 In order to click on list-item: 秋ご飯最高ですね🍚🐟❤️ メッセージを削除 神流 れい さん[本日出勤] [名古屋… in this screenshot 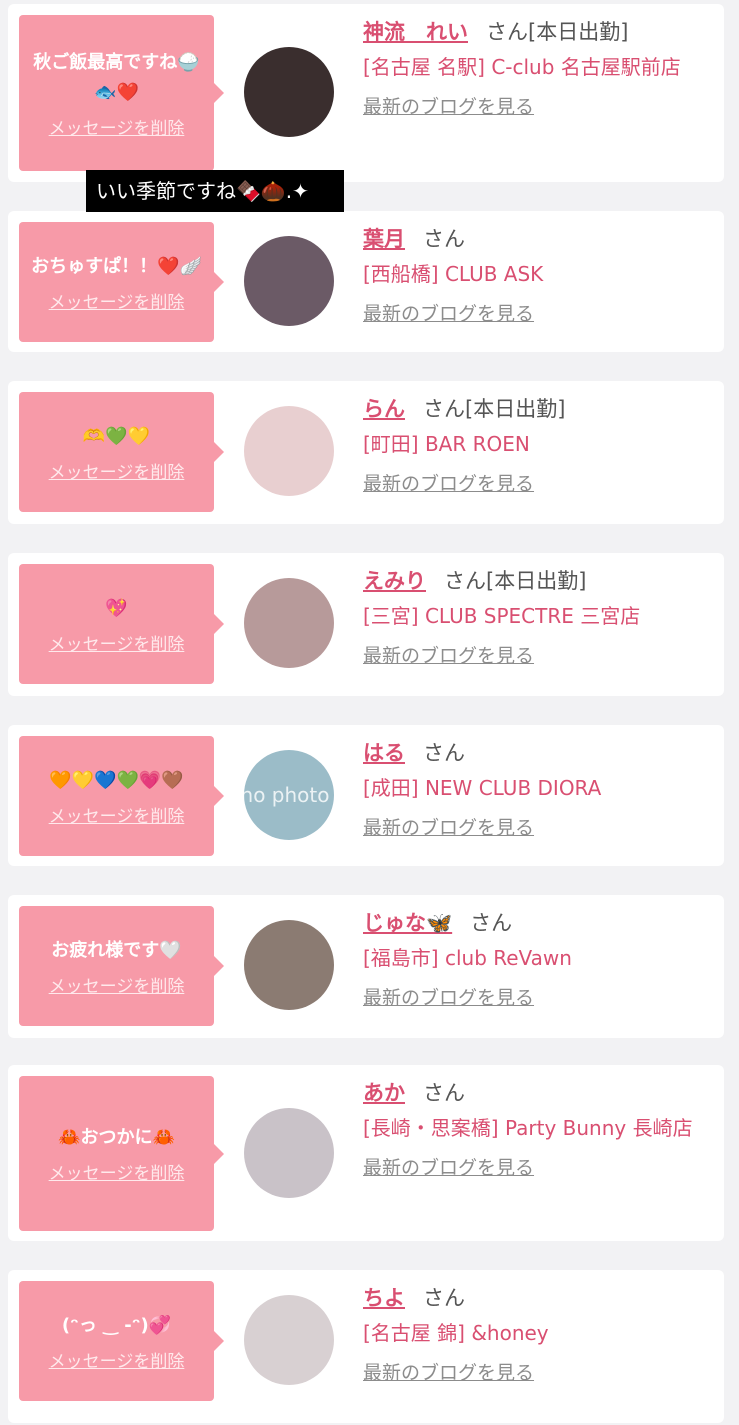, I will do `click(366, 93)`.